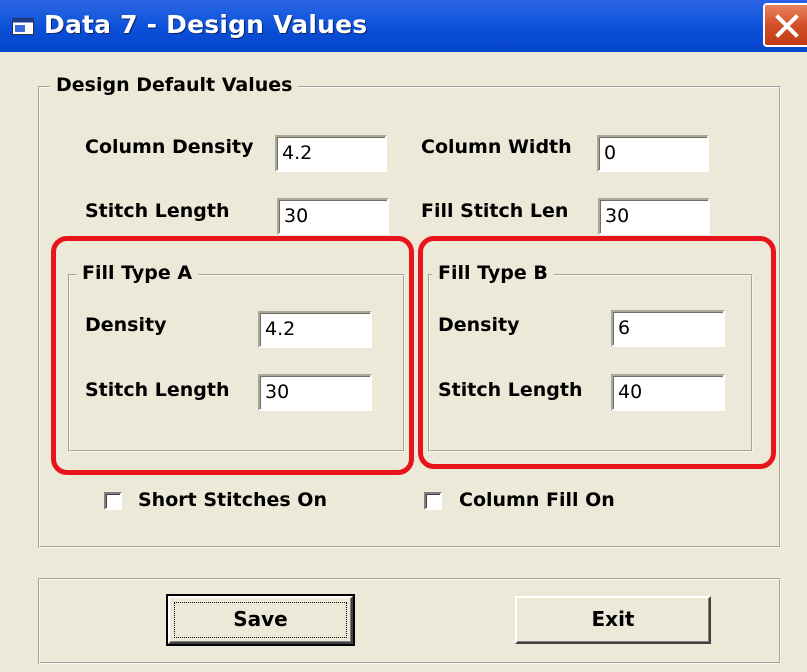 This screenshot has width=807, height=672. Describe the element at coordinates (654, 216) in the screenshot. I see `fill-stitch-len-input: 30` at that location.